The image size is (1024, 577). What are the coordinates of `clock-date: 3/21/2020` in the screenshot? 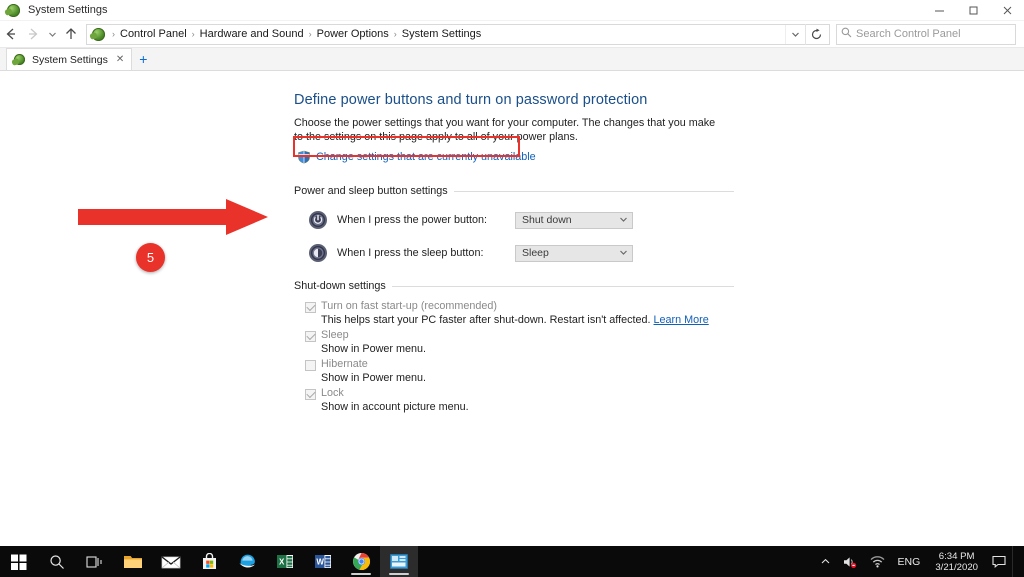 It's located at (956, 567).